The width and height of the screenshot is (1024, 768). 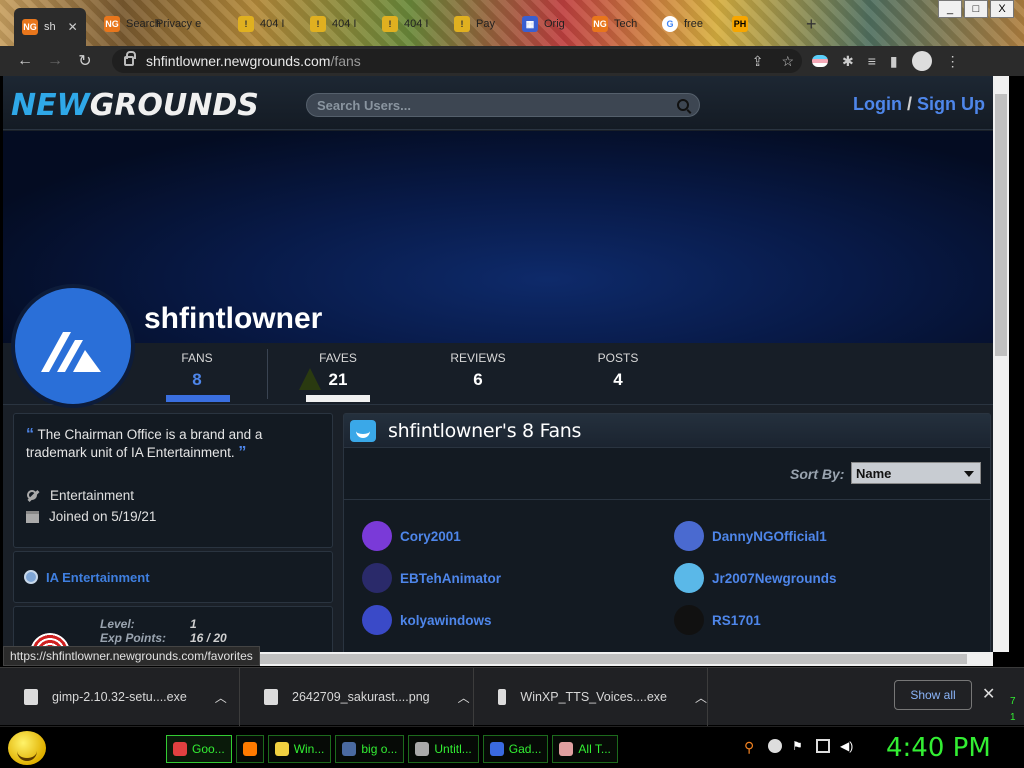 What do you see at coordinates (25, 61) in the screenshot?
I see `back-arrow-icon: ←` at bounding box center [25, 61].